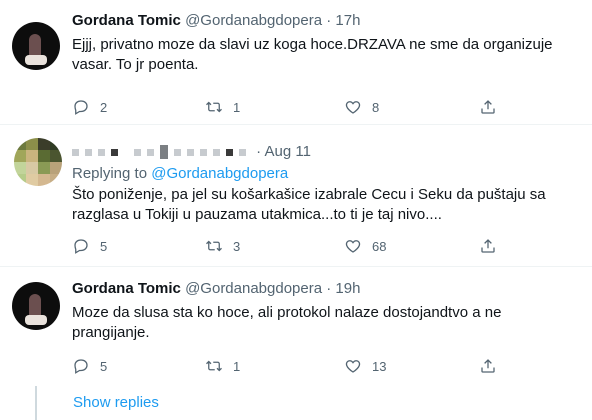 The height and width of the screenshot is (420, 592). Describe the element at coordinates (237, 246) in the screenshot. I see `retweet-count: 3` at that location.